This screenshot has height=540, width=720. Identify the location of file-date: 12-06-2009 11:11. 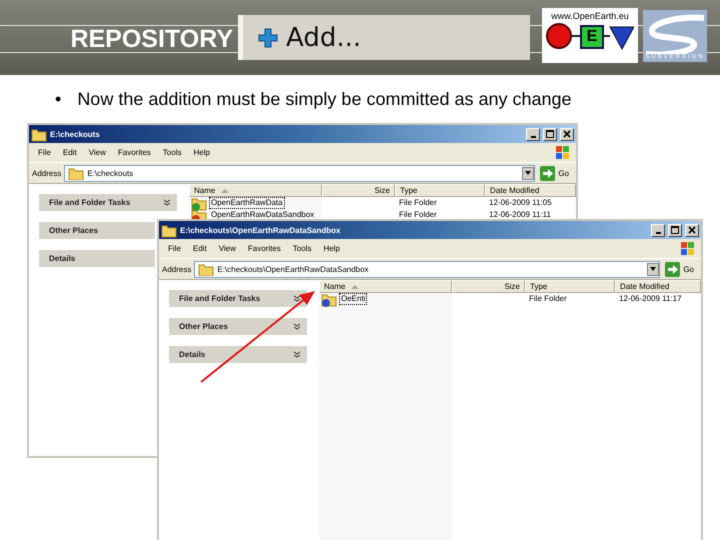
(520, 215).